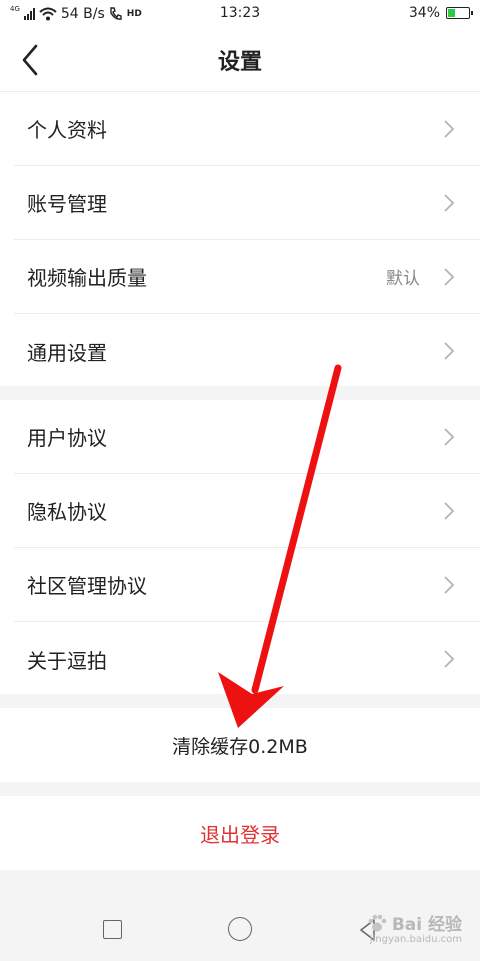 The width and height of the screenshot is (480, 961). I want to click on settings-item-label: 关于逗拍, so click(67, 660).